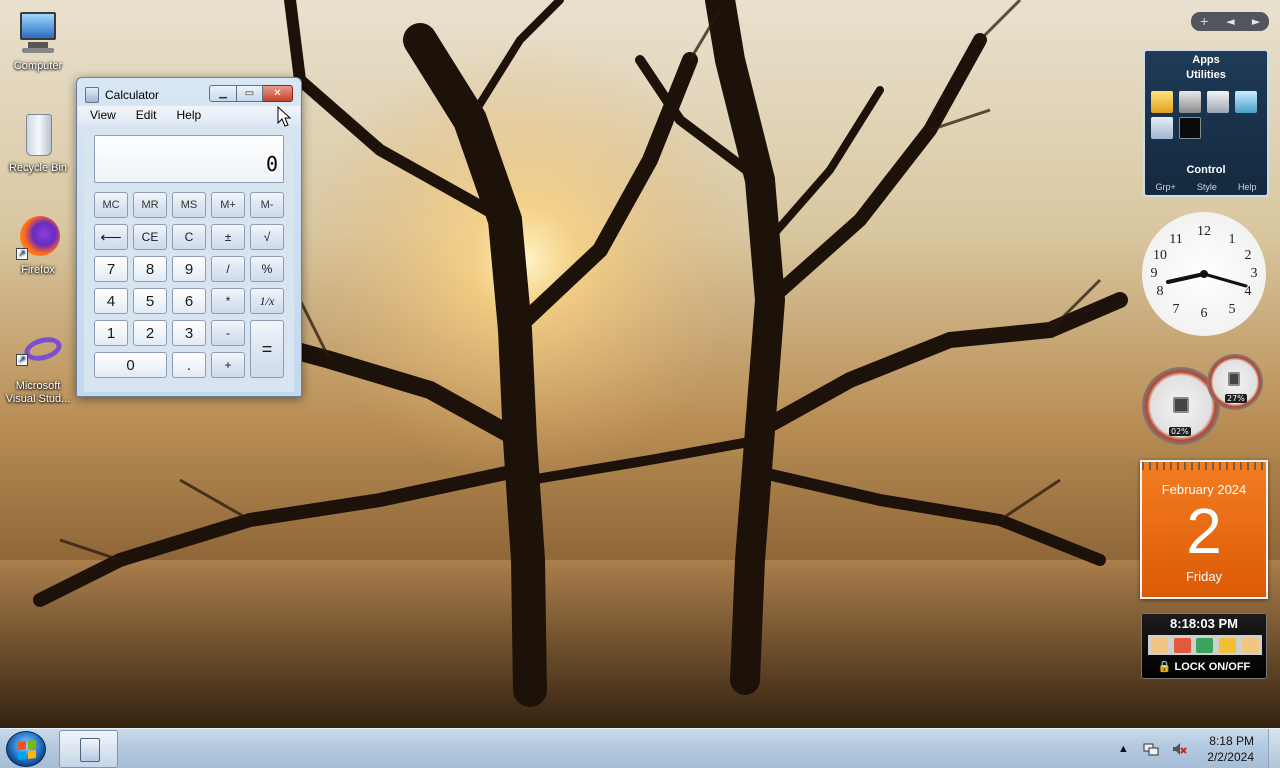 The width and height of the screenshot is (1280, 768). I want to click on close-icon: ✕, so click(277, 93).